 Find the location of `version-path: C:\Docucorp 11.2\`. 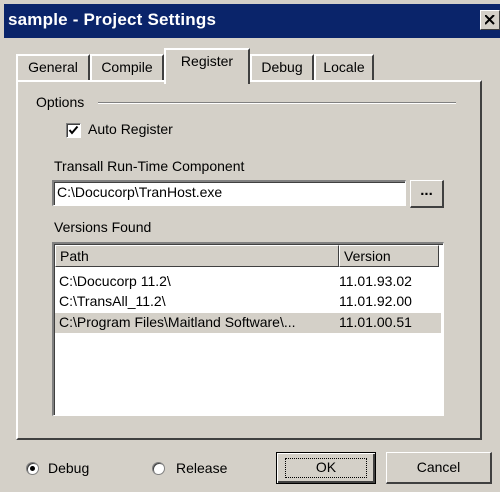

version-path: C:\Docucorp 11.2\ is located at coordinates (115, 281).